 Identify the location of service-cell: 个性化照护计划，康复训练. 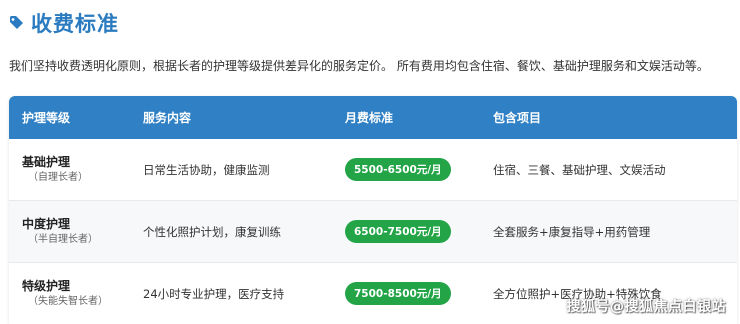
(212, 231).